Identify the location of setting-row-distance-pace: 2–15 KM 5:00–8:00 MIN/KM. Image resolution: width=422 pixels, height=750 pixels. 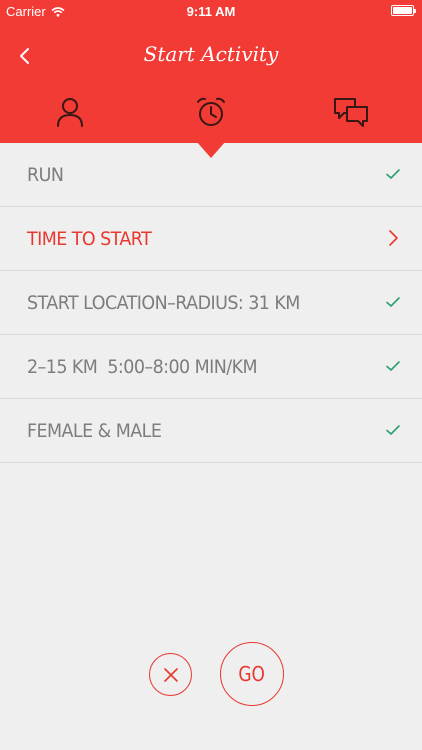
(211, 367).